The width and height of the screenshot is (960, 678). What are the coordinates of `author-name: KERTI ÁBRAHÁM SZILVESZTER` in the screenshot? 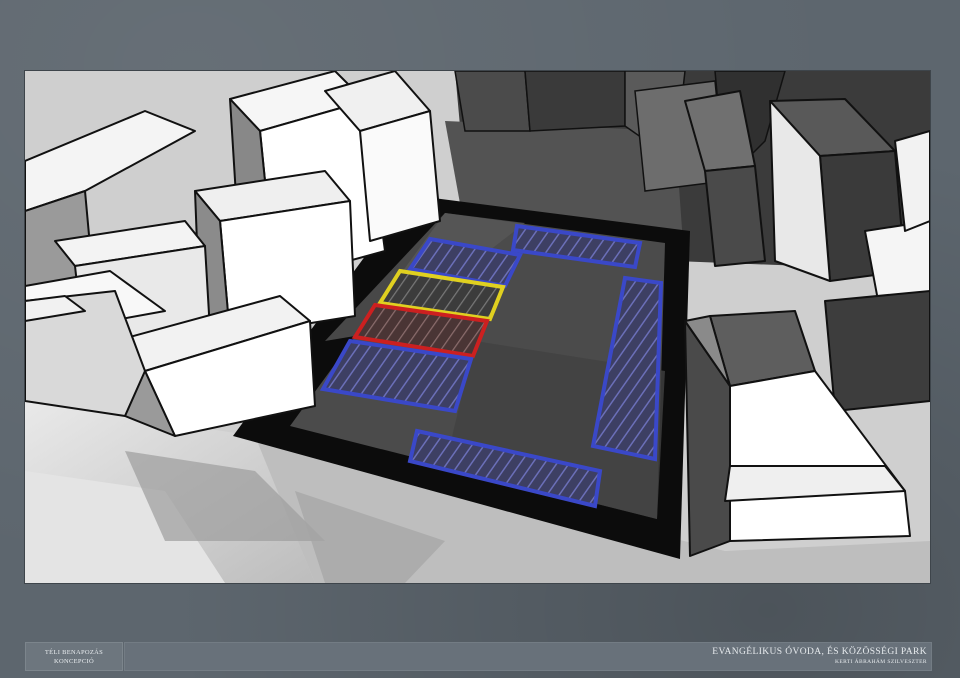 It's located at (881, 662).